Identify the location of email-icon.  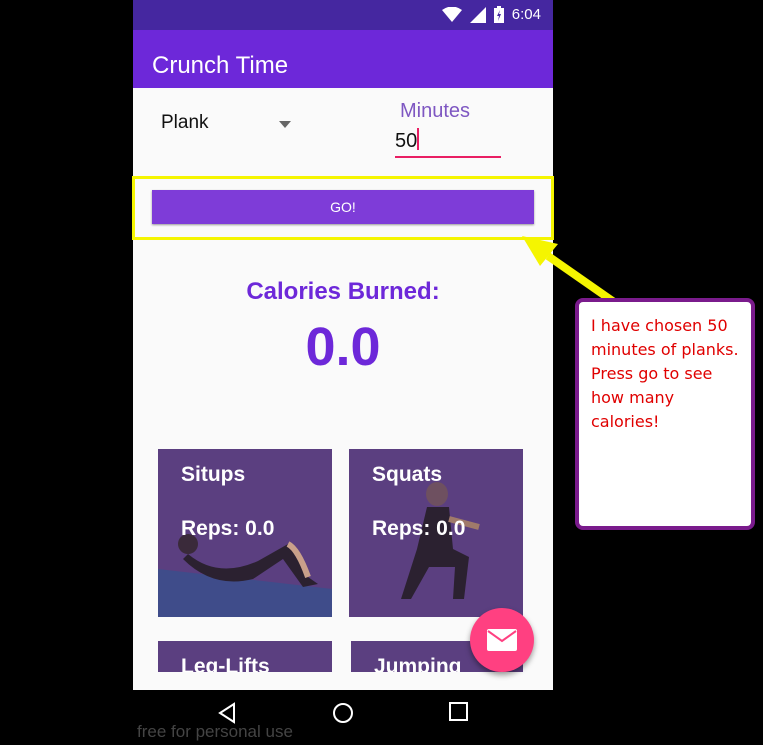
(502, 640).